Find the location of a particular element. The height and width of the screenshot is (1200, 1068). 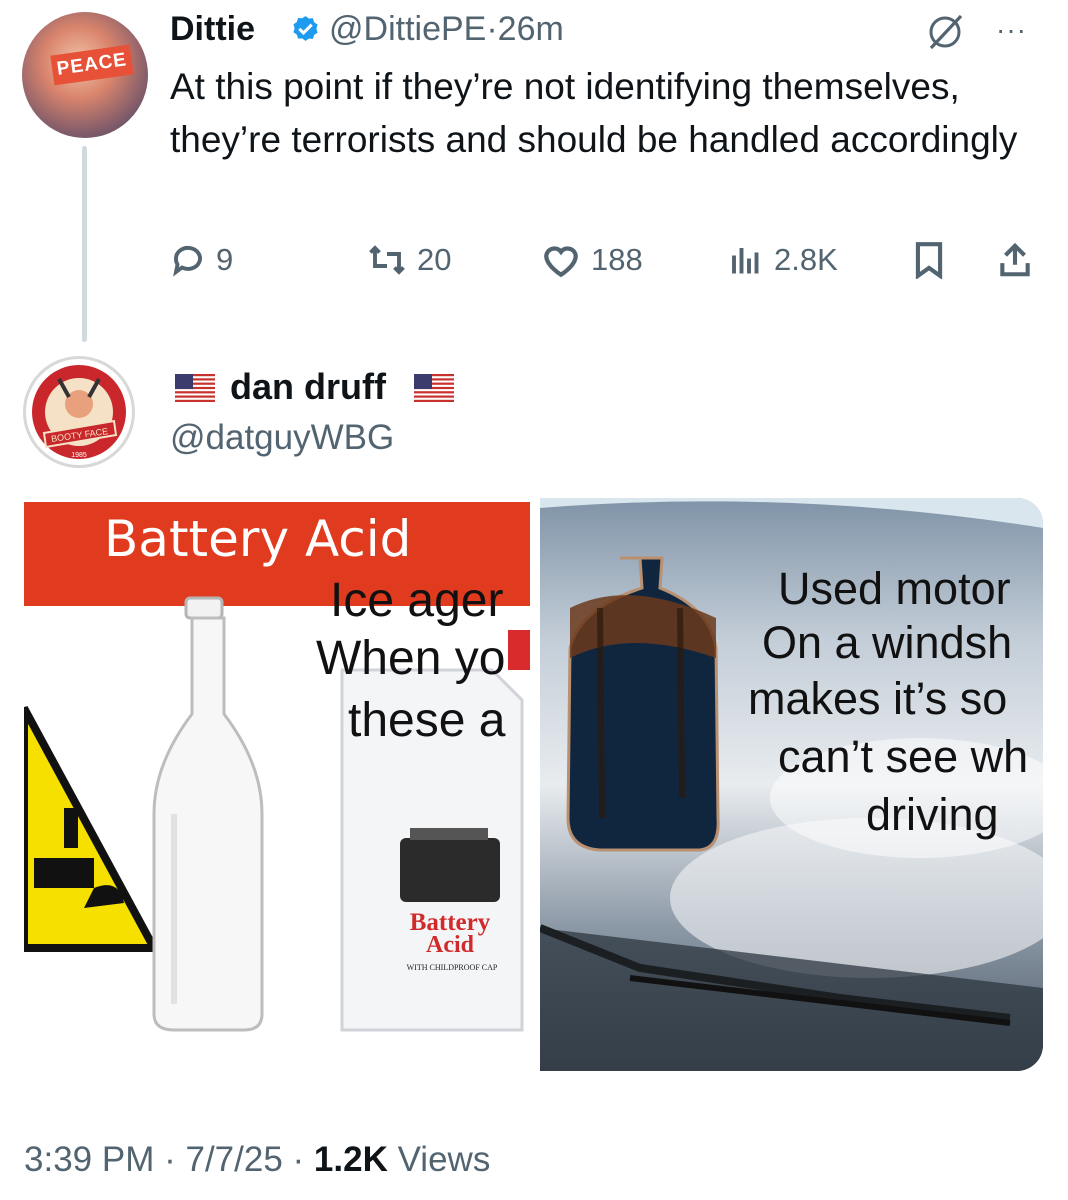

quoted-author-handle: @datguyWBG is located at coordinates (282, 438).